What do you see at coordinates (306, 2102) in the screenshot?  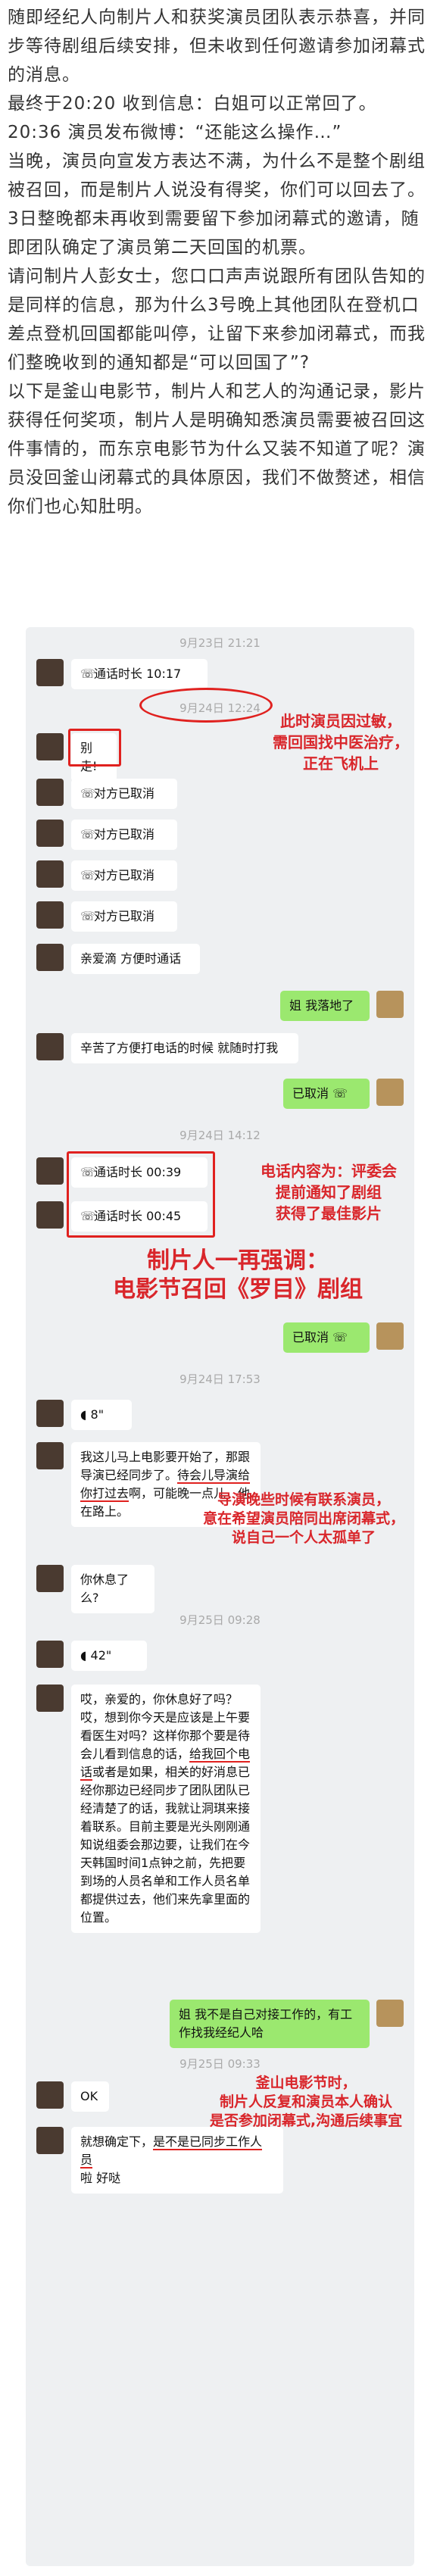 I see `annotation: 釜山电影节时， 制片人反复和演员本人确认 是否参加闭幕式,沟通后续事宜` at bounding box center [306, 2102].